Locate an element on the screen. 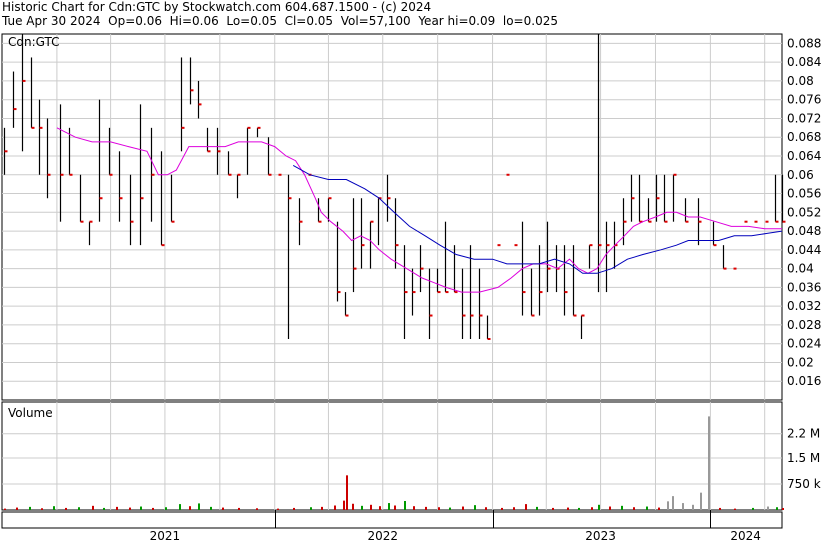  price-tick-label: 0.052 is located at coordinates (804, 212).